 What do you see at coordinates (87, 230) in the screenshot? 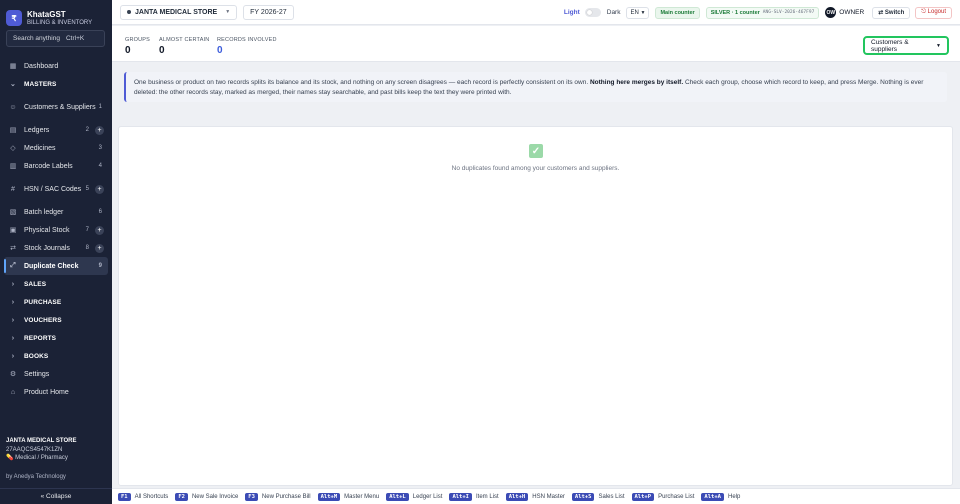
I see `sidebar-item-shortcut: 7` at bounding box center [87, 230].